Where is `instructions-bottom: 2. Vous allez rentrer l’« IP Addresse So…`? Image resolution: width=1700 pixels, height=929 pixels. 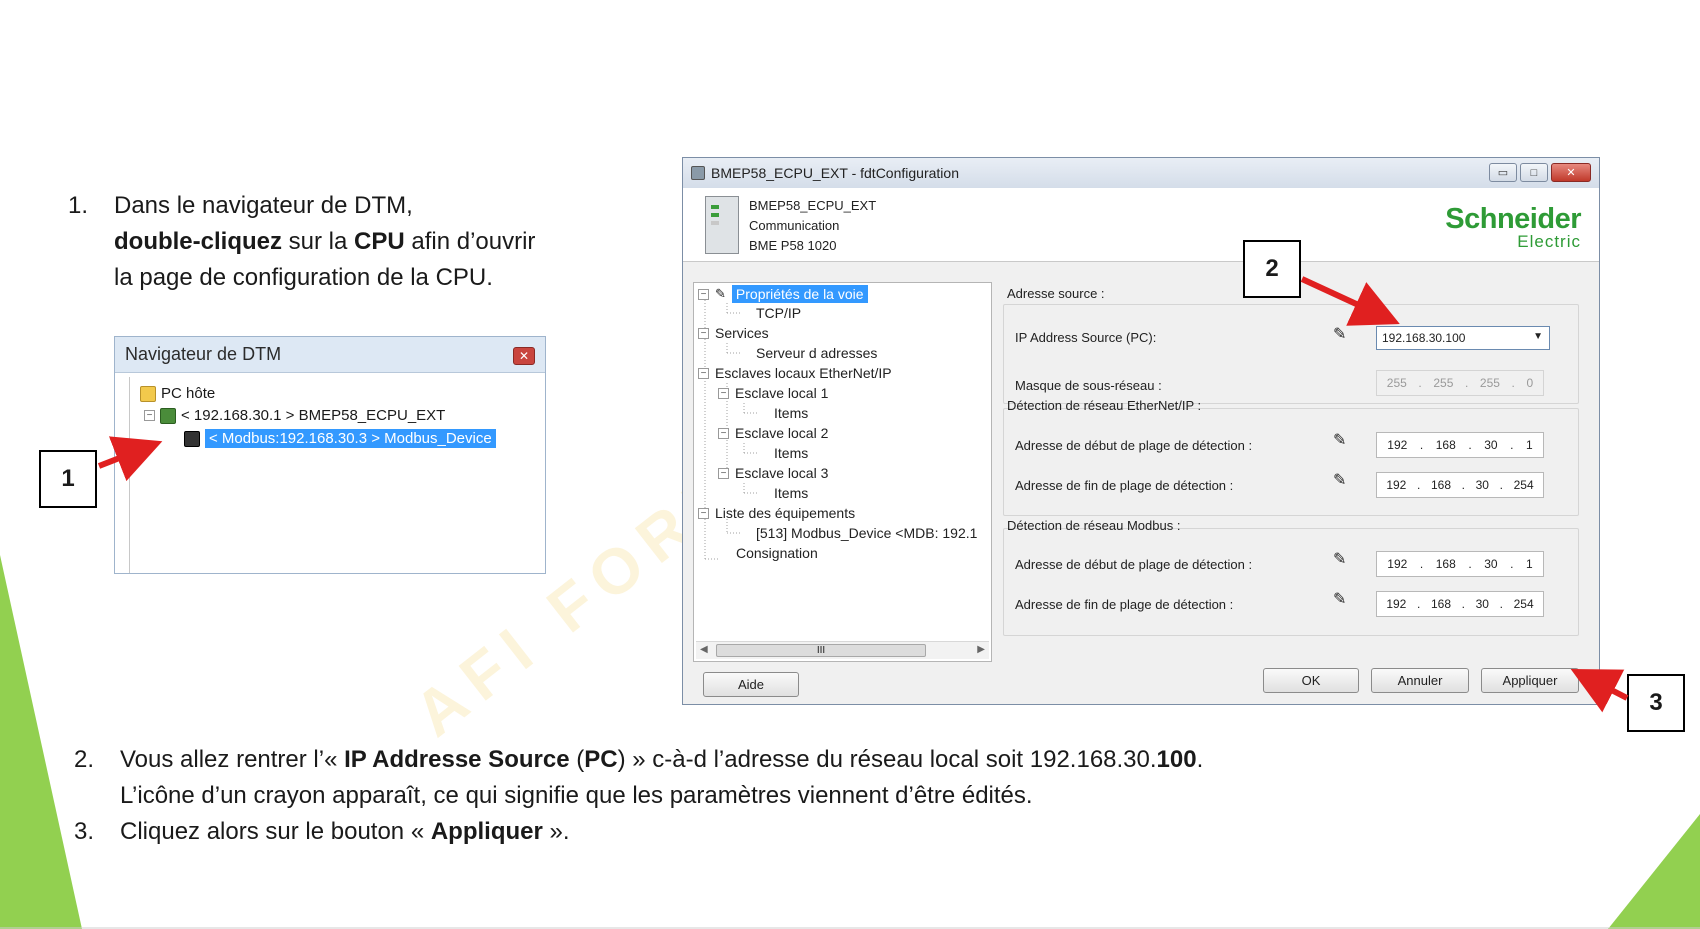 instructions-bottom: 2. Vous allez rentrer l’« IP Addresse So… is located at coordinates (824, 796).